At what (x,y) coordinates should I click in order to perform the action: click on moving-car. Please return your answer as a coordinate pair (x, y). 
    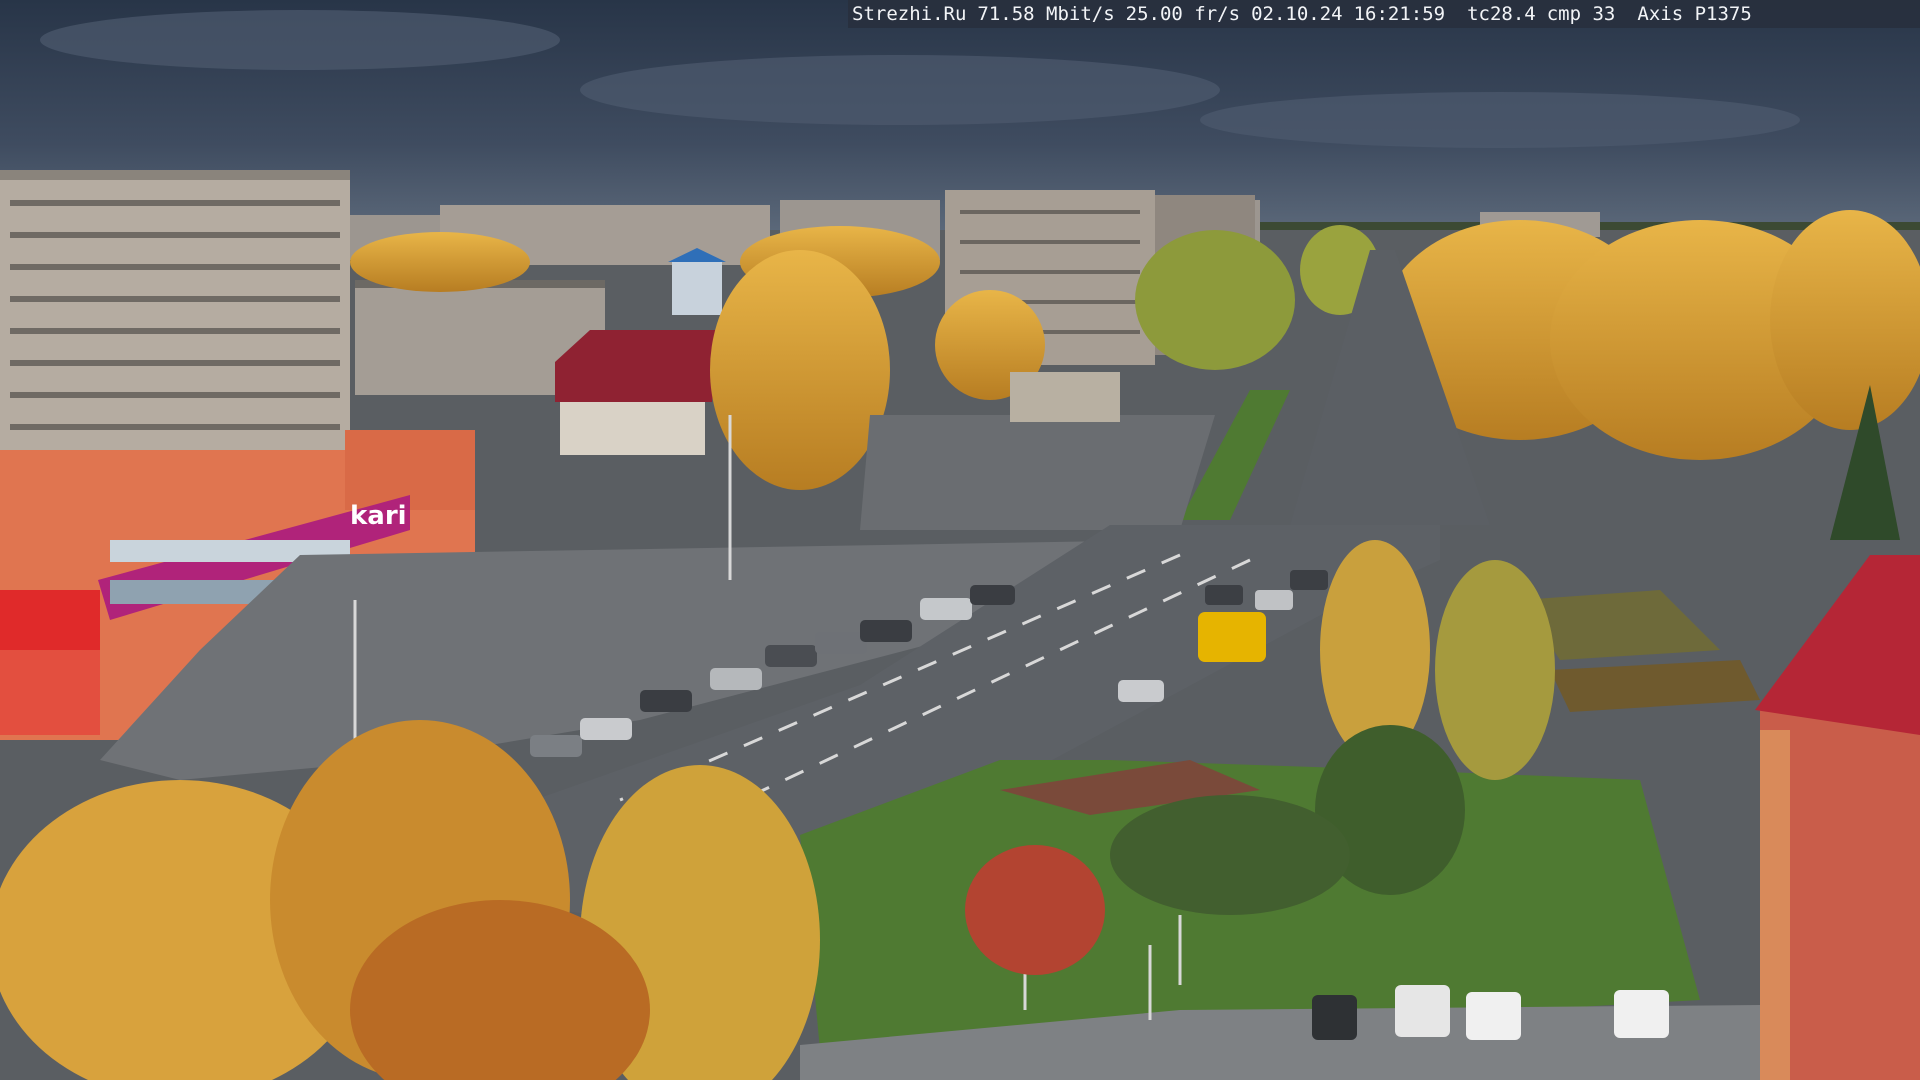
    Looking at the image, I should click on (1141, 691).